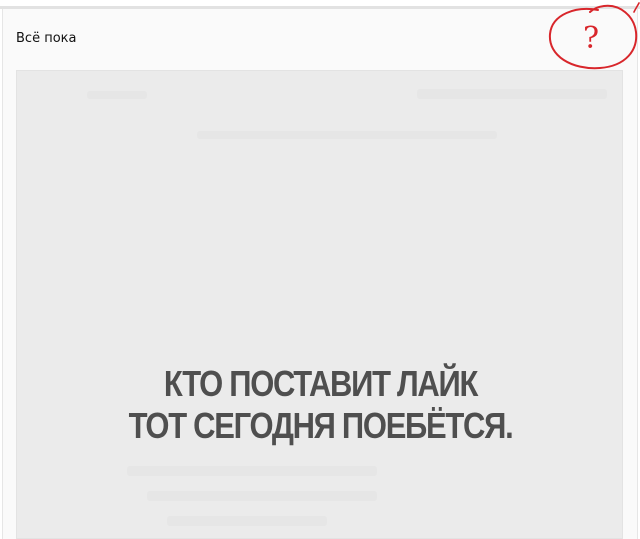 The width and height of the screenshot is (640, 539). What do you see at coordinates (591, 38) in the screenshot?
I see `annotation-mark: ?` at bounding box center [591, 38].